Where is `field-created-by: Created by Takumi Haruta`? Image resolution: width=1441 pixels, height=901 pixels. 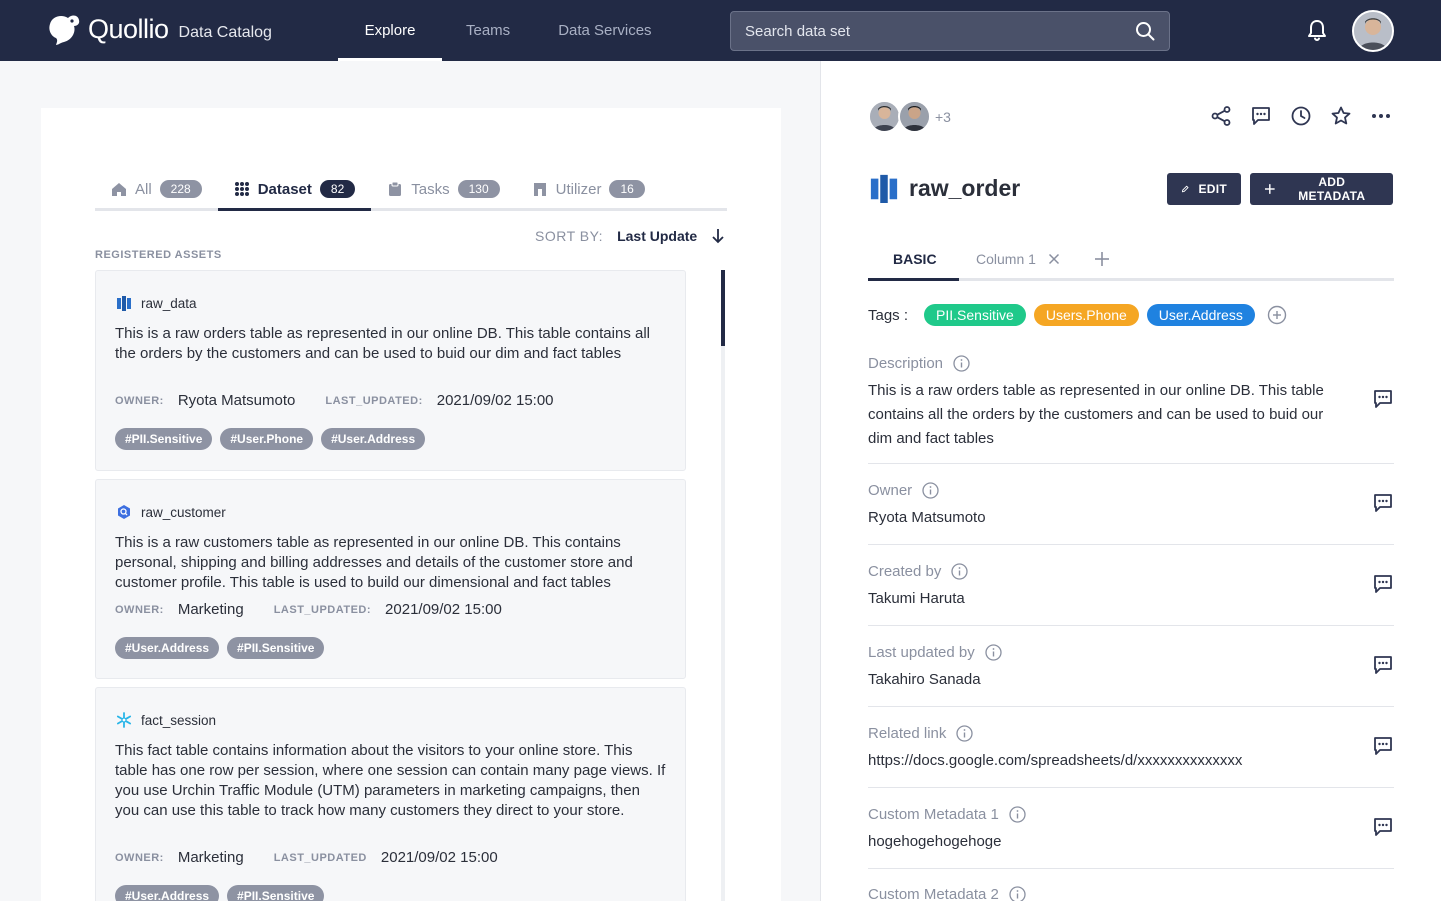
field-created-by: Created by Takumi Haruta is located at coordinates (1131, 594).